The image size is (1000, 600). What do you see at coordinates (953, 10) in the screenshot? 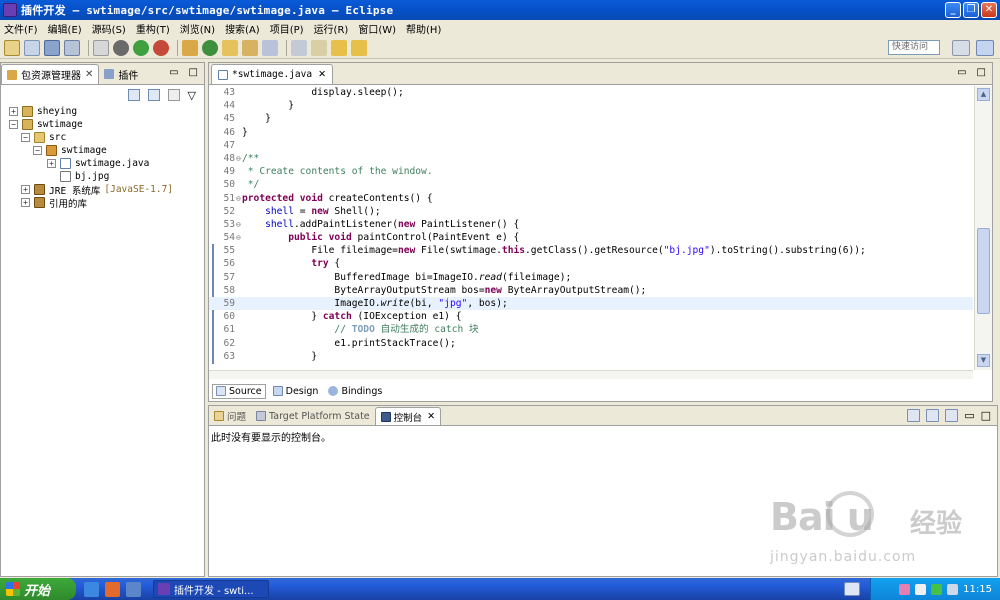
I see `minimize-button: _` at bounding box center [953, 10].